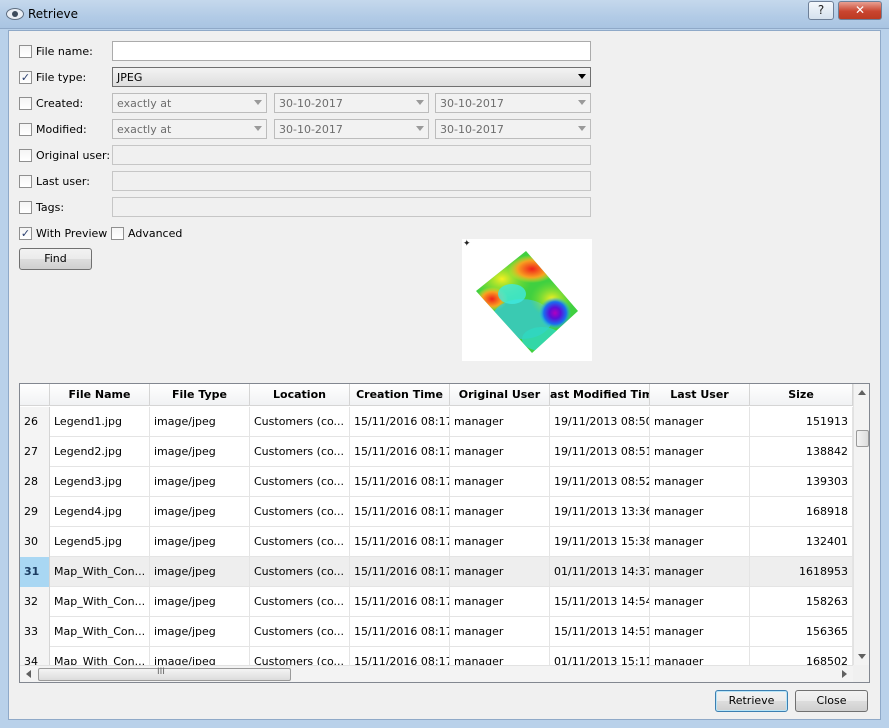 Image resolution: width=889 pixels, height=728 pixels. I want to click on vertical-scroll-thumb, so click(862, 438).